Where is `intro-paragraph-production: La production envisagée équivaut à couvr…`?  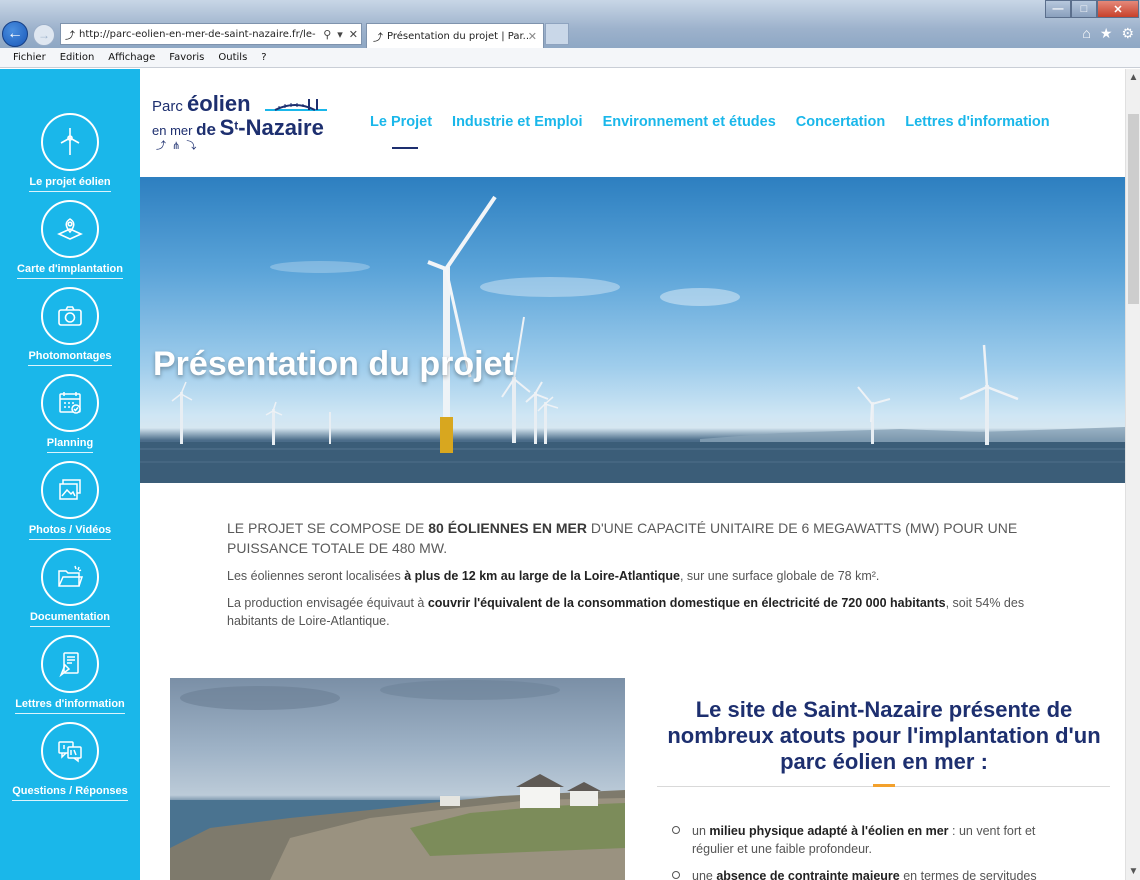
intro-paragraph-production: La production envisagée équivaut à couvr… is located at coordinates (626, 612).